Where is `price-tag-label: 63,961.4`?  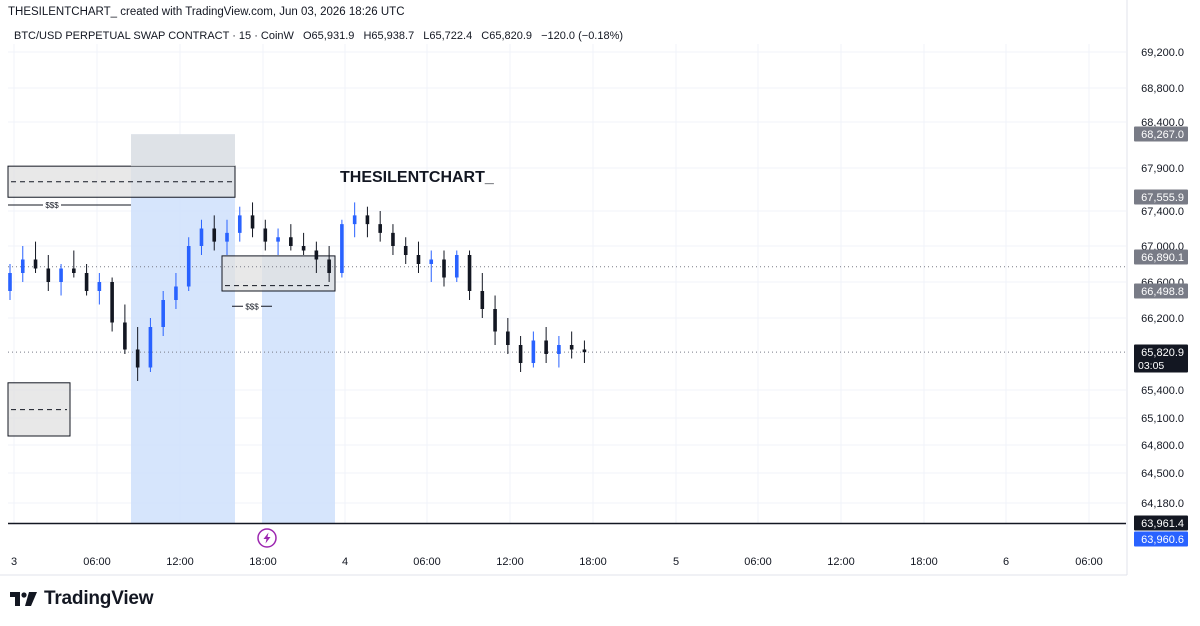 price-tag-label: 63,961.4 is located at coordinates (1162, 524).